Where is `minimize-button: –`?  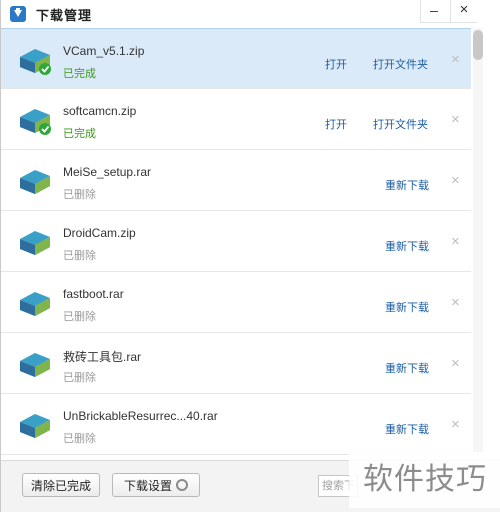 minimize-button: – is located at coordinates (433, 11).